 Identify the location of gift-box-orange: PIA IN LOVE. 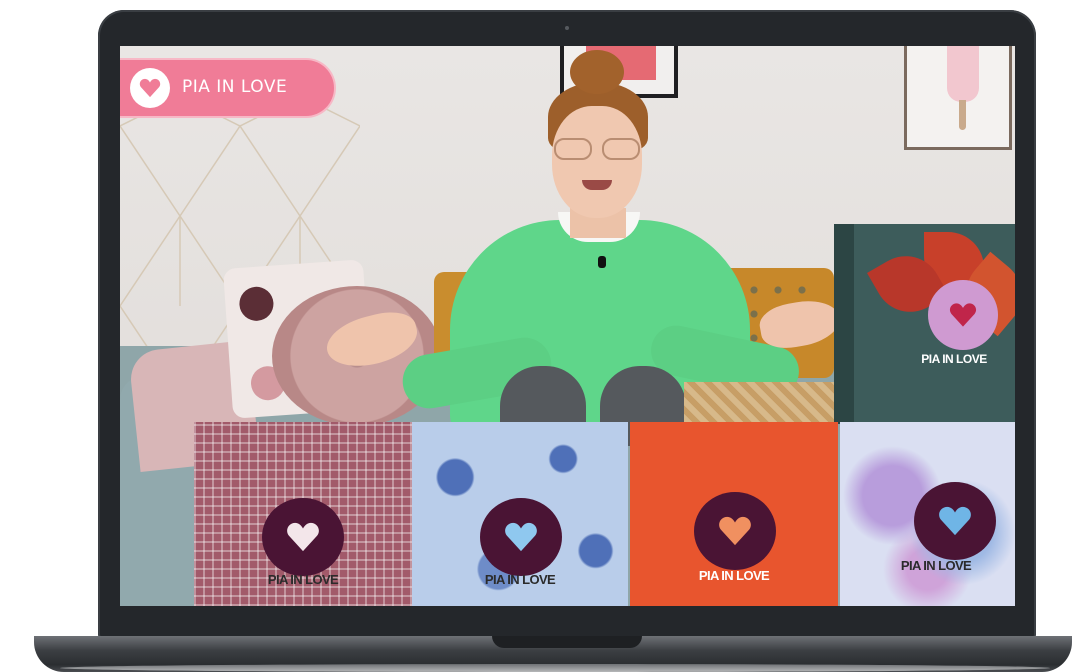
(734, 514).